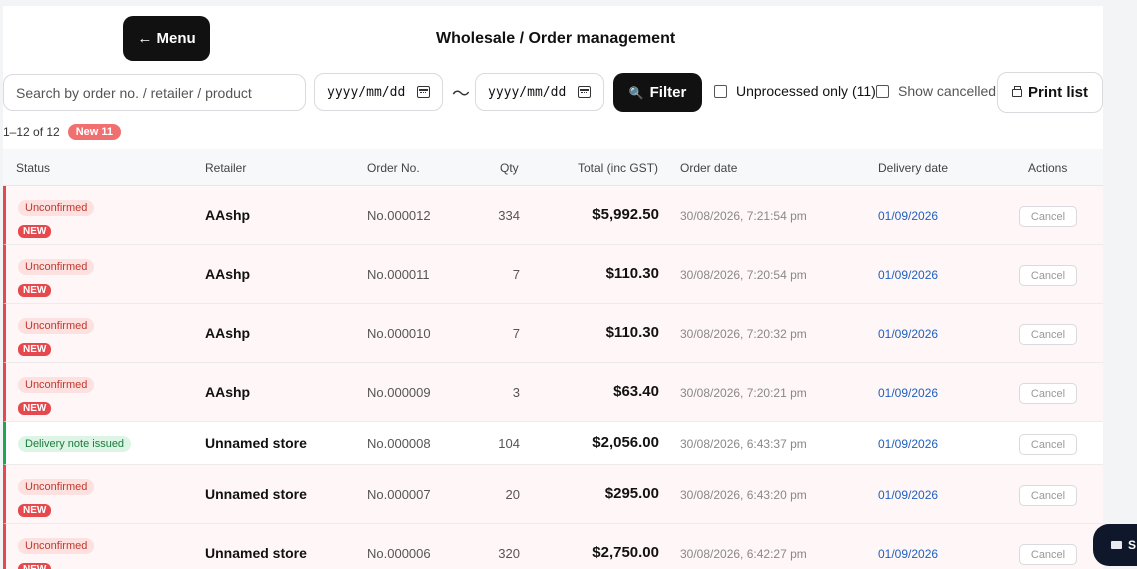 Image resolution: width=1137 pixels, height=569 pixels. I want to click on order-number: No.000011, so click(398, 274).